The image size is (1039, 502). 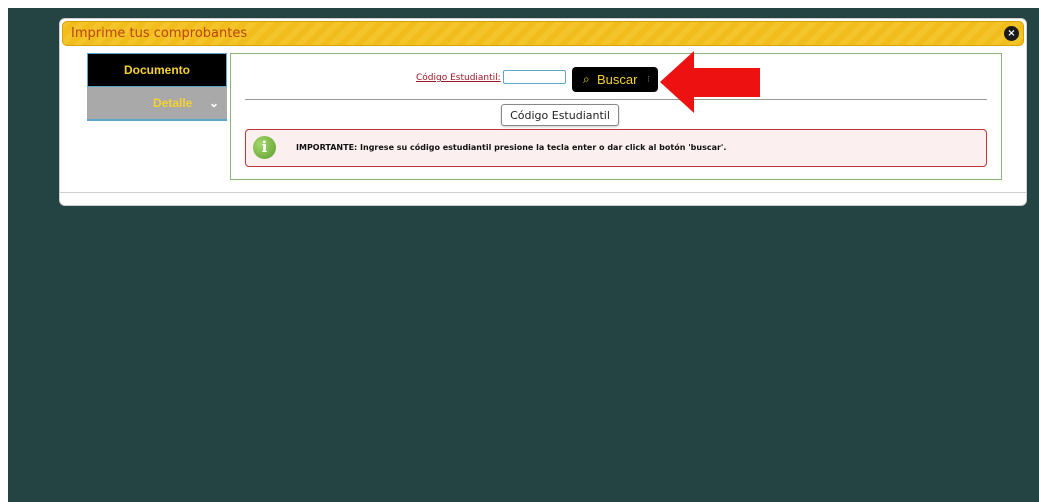 I want to click on sidebar-item-detalle: Detalle ⌄, so click(x=157, y=104).